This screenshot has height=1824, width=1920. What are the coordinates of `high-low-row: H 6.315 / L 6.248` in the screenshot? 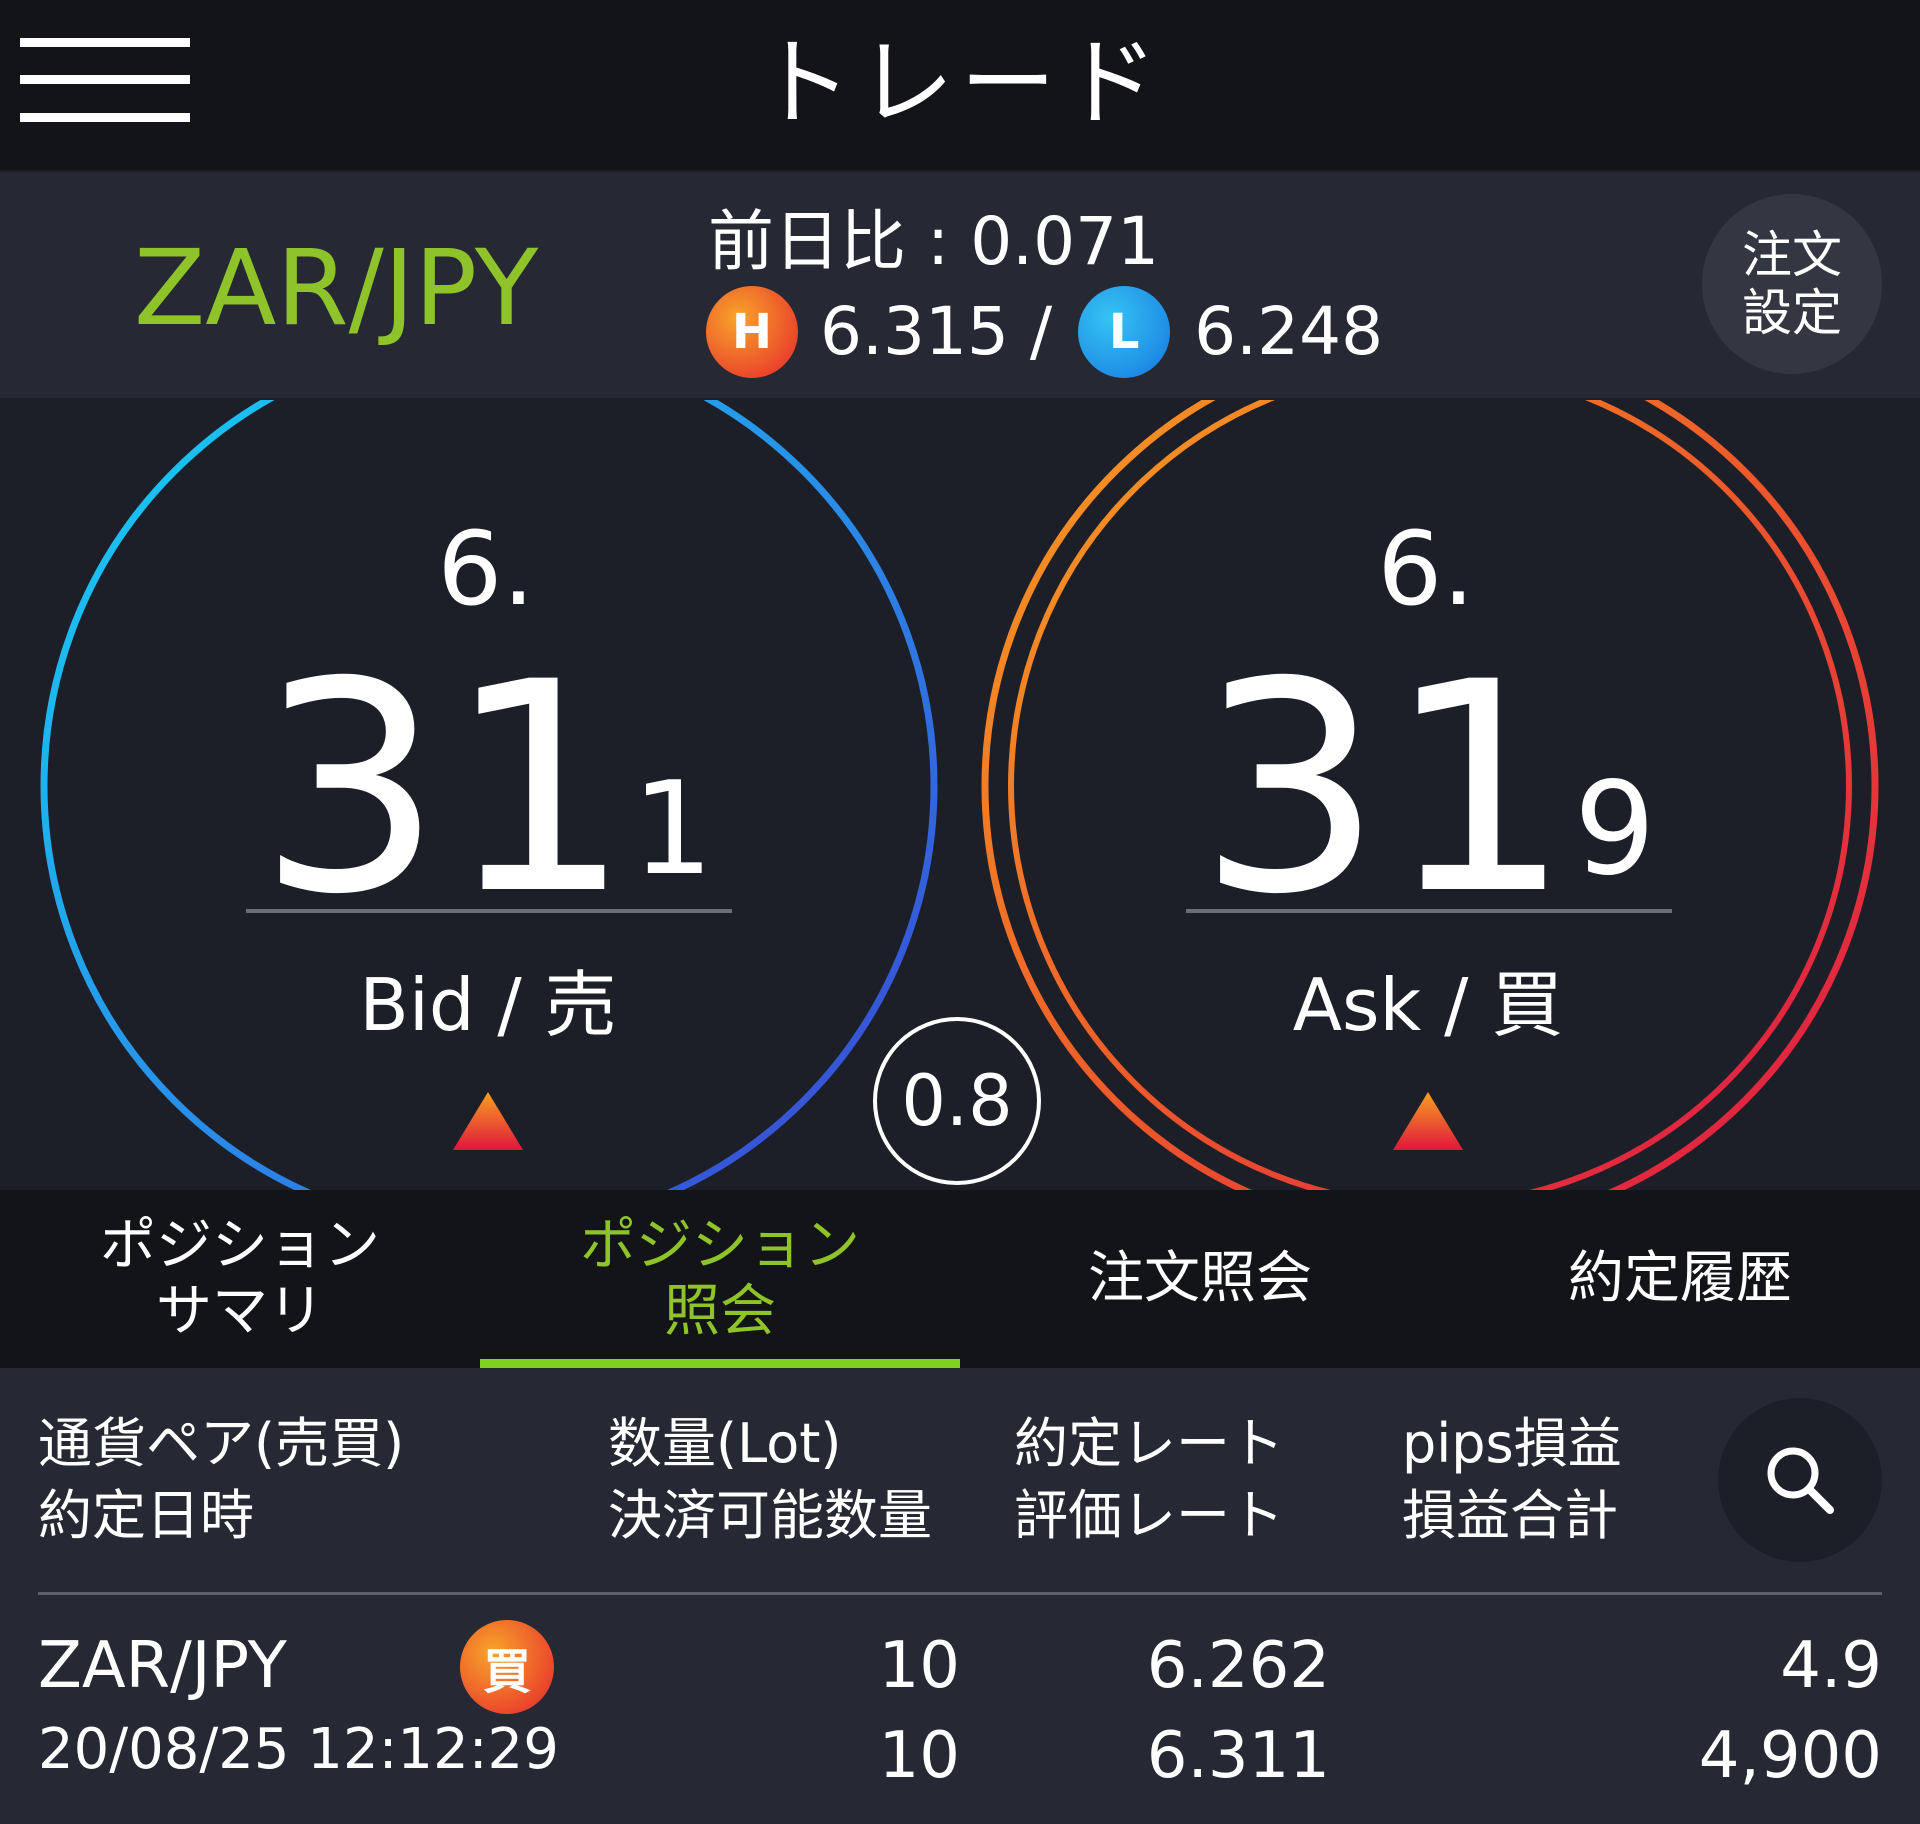 It's located at (1045, 332).